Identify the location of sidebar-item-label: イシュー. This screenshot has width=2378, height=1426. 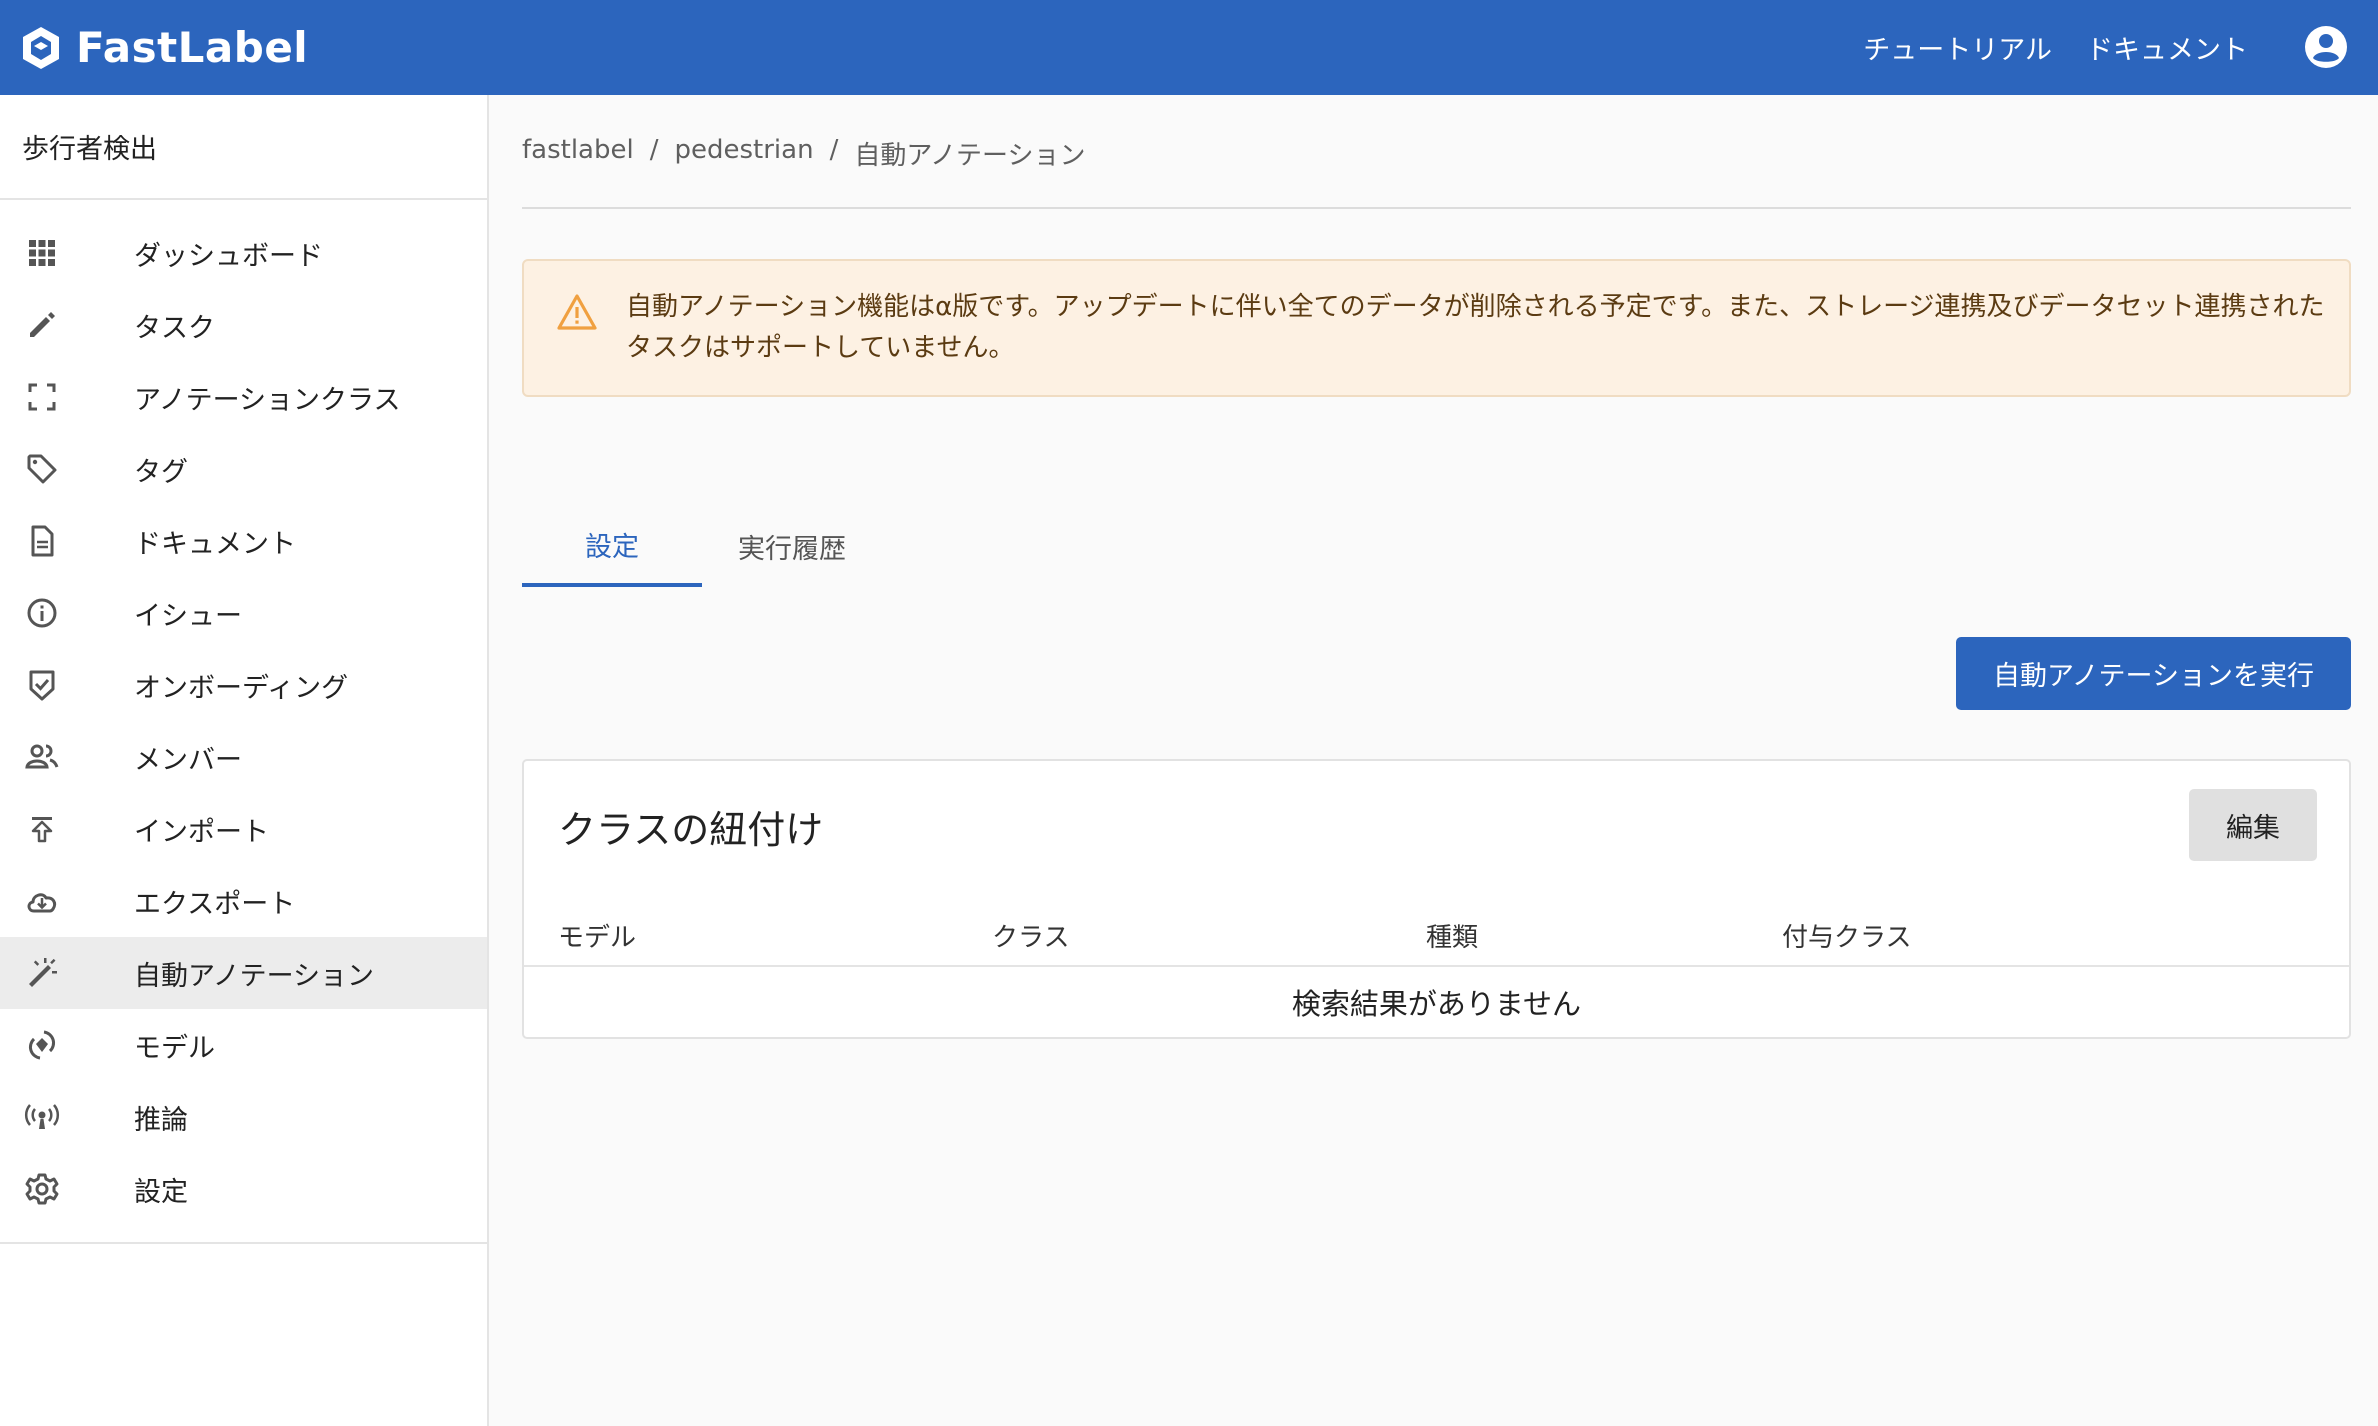
(188, 616).